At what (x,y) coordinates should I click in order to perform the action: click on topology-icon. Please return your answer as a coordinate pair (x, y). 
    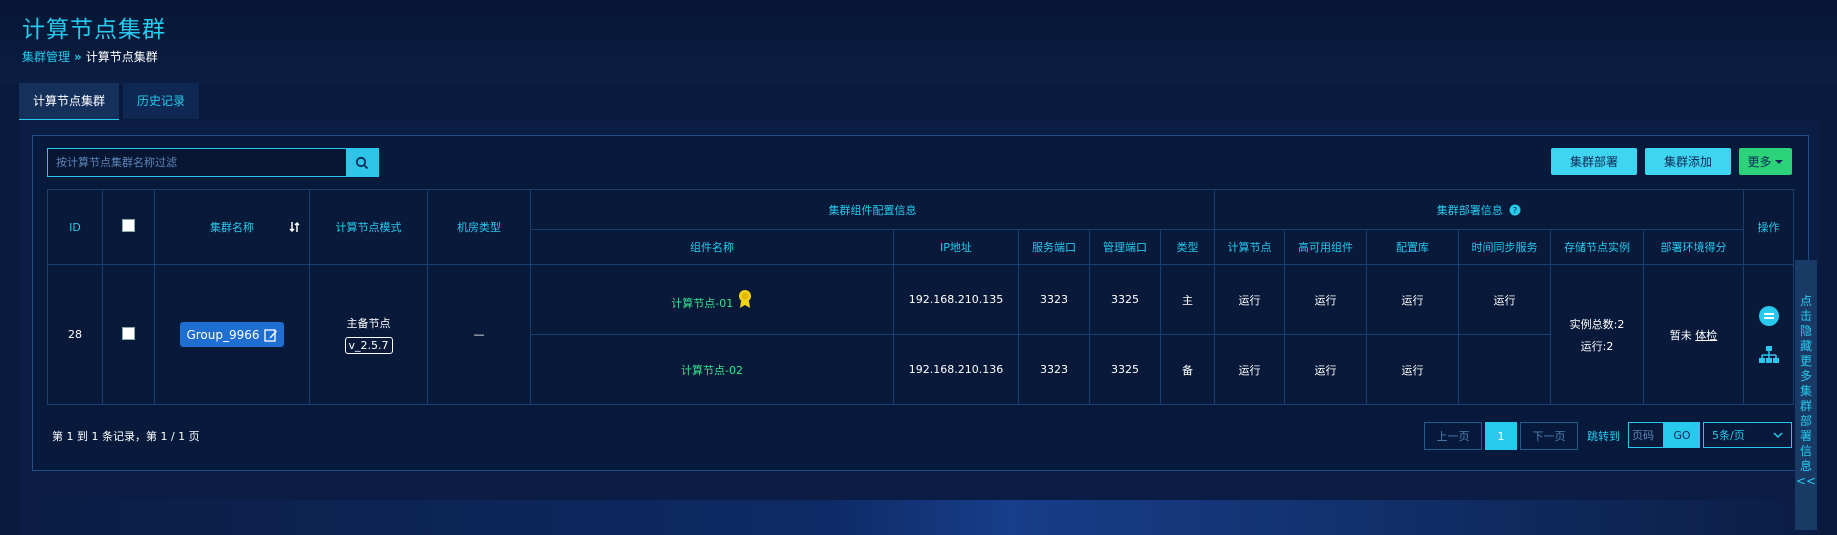
    Looking at the image, I should click on (1768, 355).